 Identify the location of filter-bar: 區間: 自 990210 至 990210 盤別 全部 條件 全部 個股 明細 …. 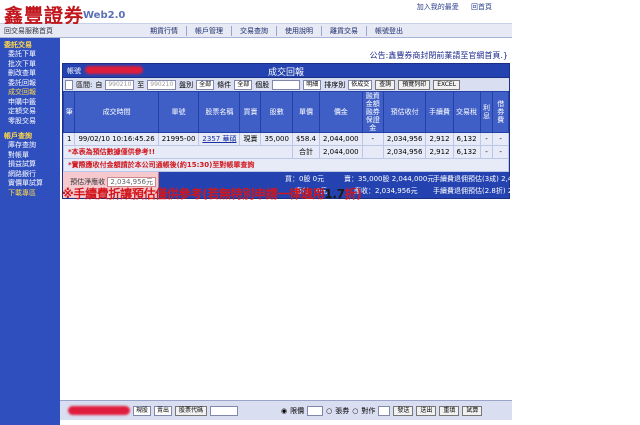
(286, 84).